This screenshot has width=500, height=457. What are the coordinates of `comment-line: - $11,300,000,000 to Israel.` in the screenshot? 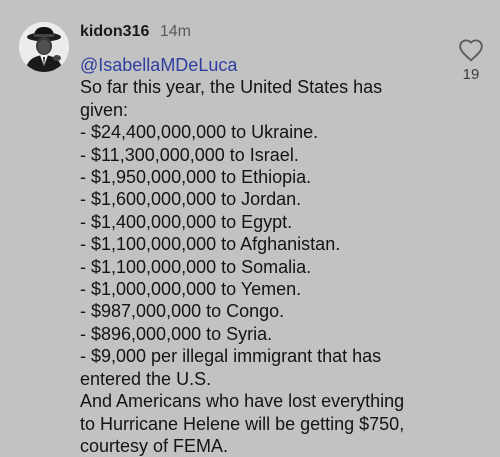 It's located at (189, 154).